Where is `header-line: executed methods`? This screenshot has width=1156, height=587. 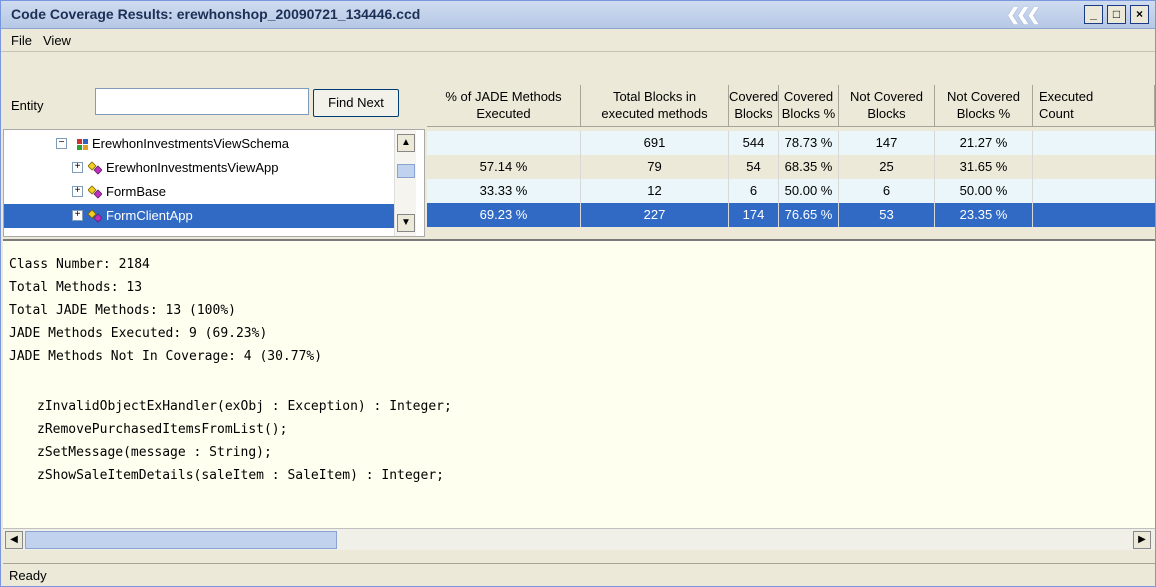 header-line: executed methods is located at coordinates (654, 113).